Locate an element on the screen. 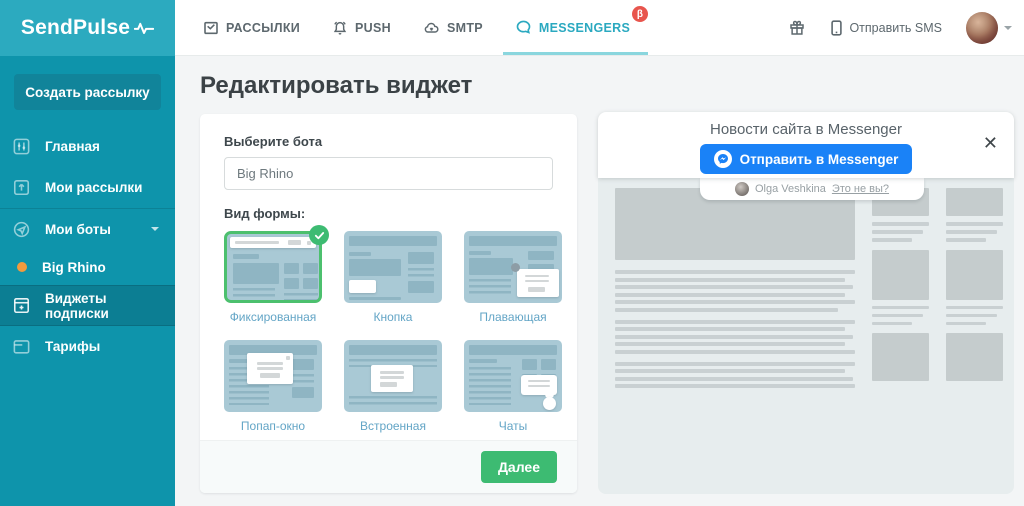 The height and width of the screenshot is (506, 1024). form-type-fixed: Фиксированная is located at coordinates (276, 274).